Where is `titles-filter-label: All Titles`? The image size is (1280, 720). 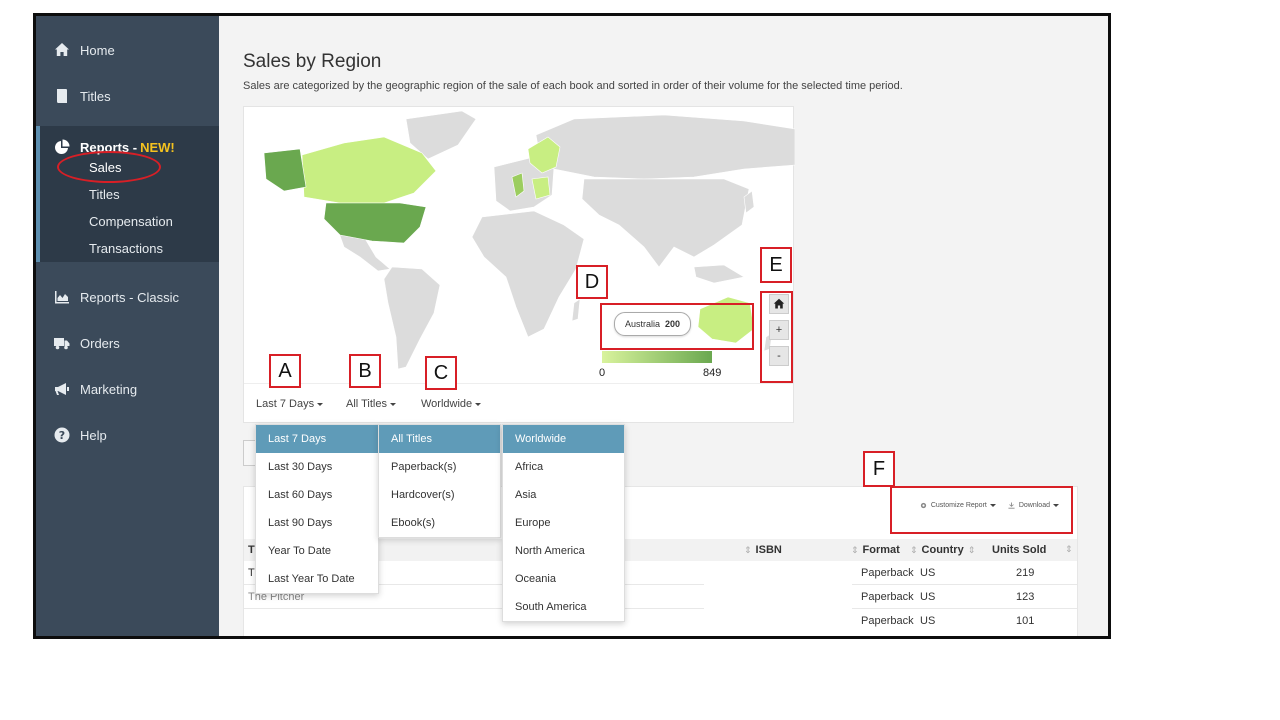 titles-filter-label: All Titles is located at coordinates (366, 404).